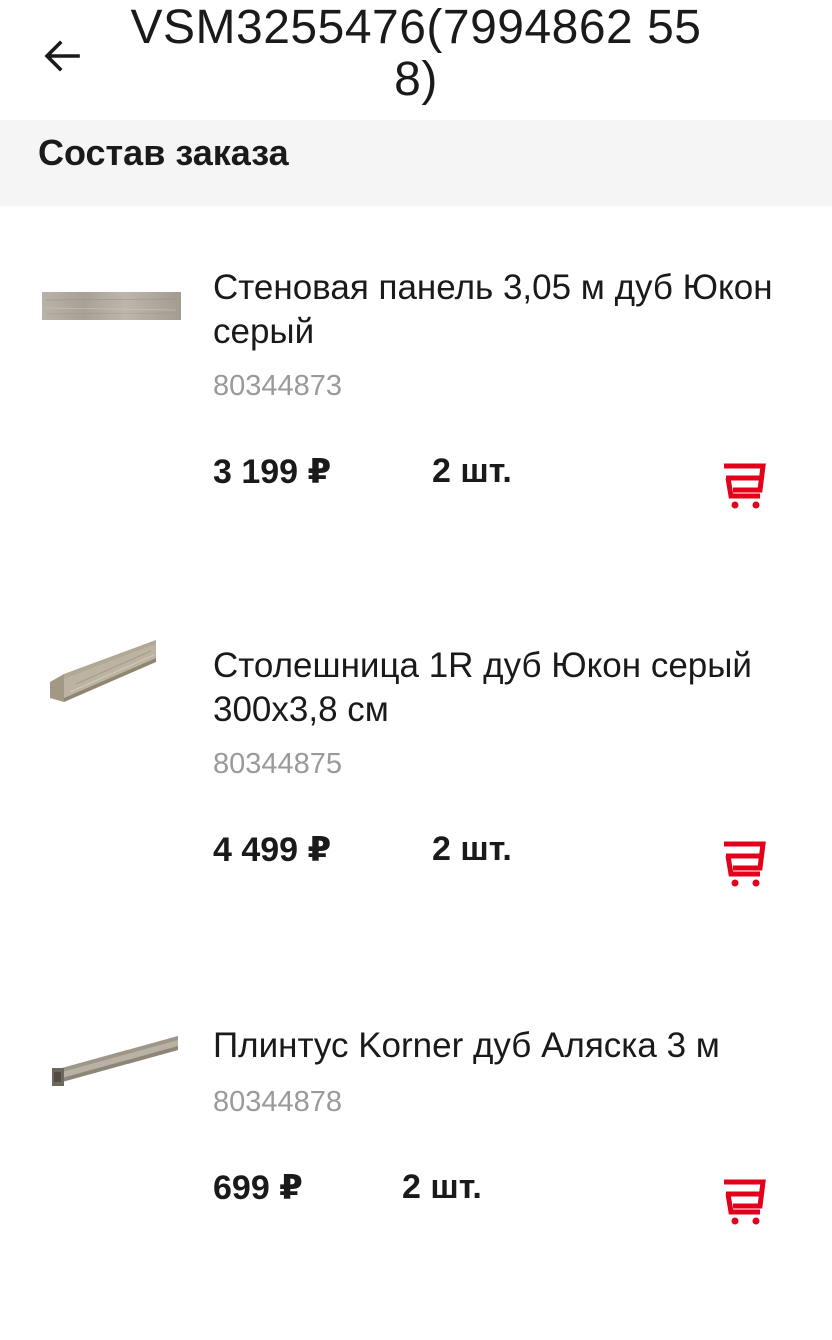  Describe the element at coordinates (163, 152) in the screenshot. I see `section-title: Состав заказа` at that location.